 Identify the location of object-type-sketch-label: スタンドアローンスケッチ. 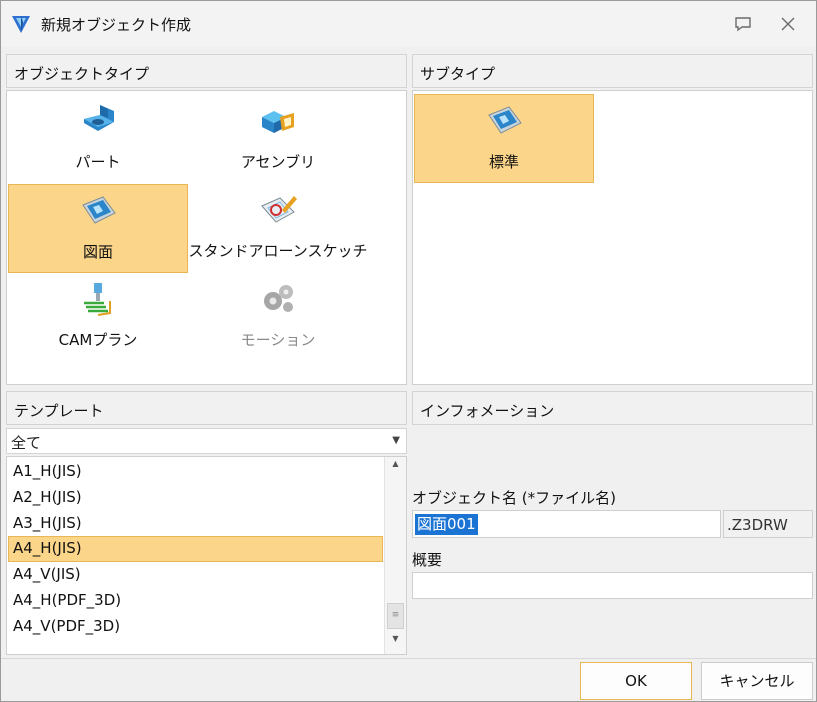
(278, 251).